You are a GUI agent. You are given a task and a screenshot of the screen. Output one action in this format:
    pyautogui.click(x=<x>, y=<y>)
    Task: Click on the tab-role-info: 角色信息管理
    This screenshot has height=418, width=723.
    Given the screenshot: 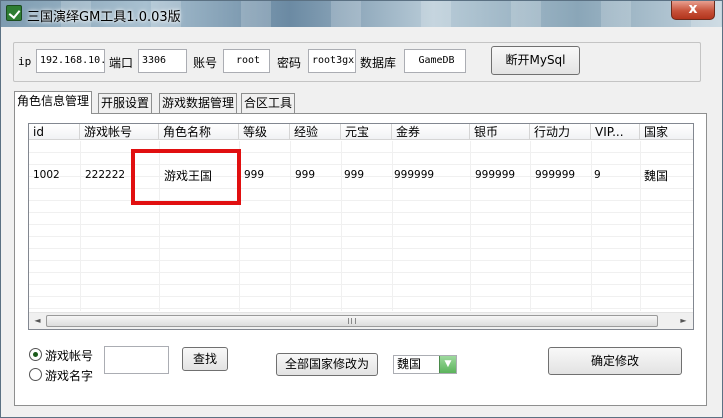 What is the action you would take?
    pyautogui.click(x=53, y=102)
    